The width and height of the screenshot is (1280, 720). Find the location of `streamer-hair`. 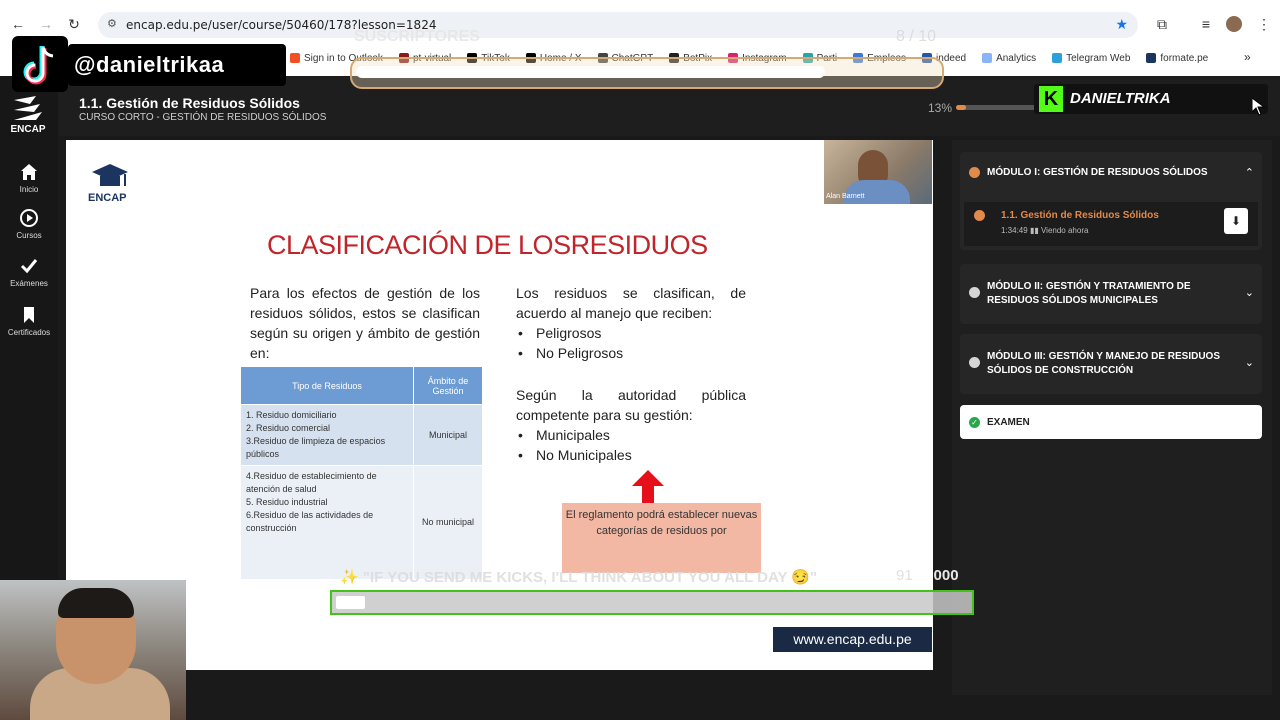

streamer-hair is located at coordinates (96, 603).